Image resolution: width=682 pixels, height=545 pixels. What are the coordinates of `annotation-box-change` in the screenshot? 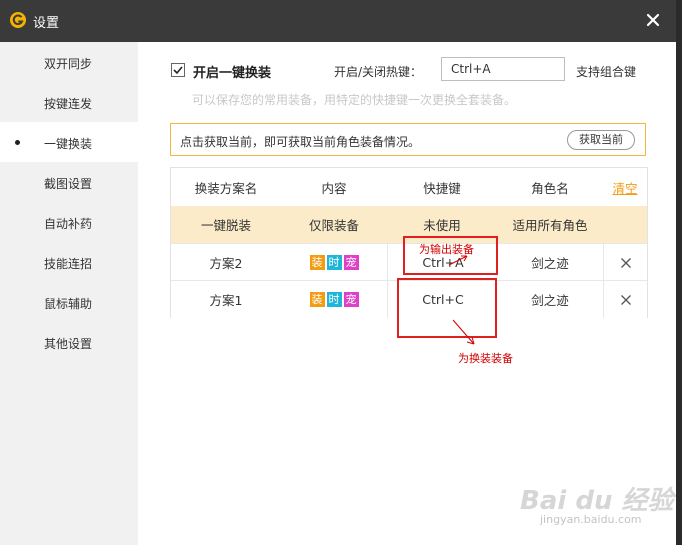 It's located at (447, 308).